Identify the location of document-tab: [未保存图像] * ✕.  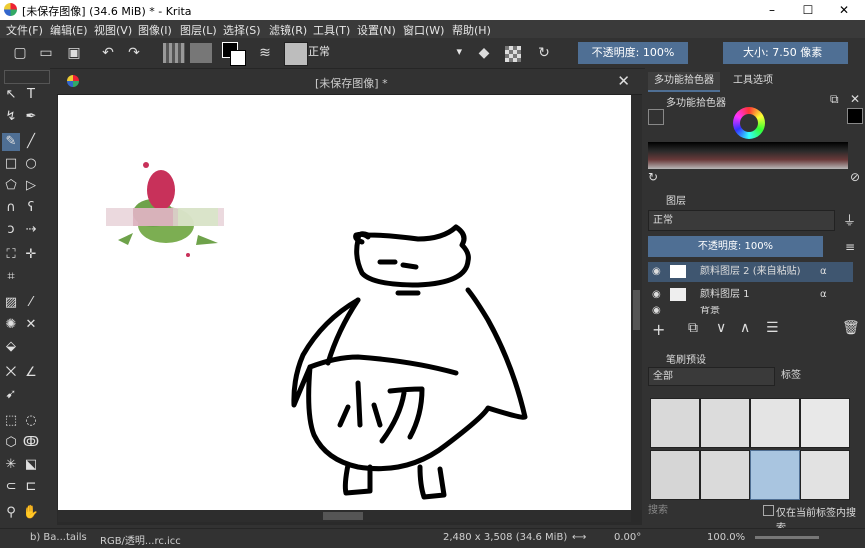
(349, 82).